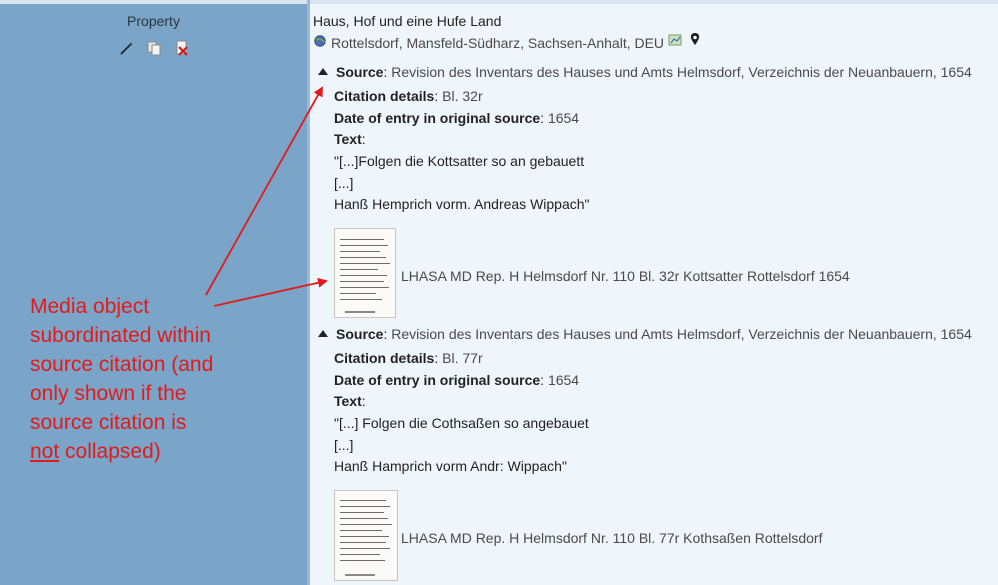 The image size is (998, 585). Describe the element at coordinates (264, 191) in the screenshot. I see `arrow-to-source` at that location.